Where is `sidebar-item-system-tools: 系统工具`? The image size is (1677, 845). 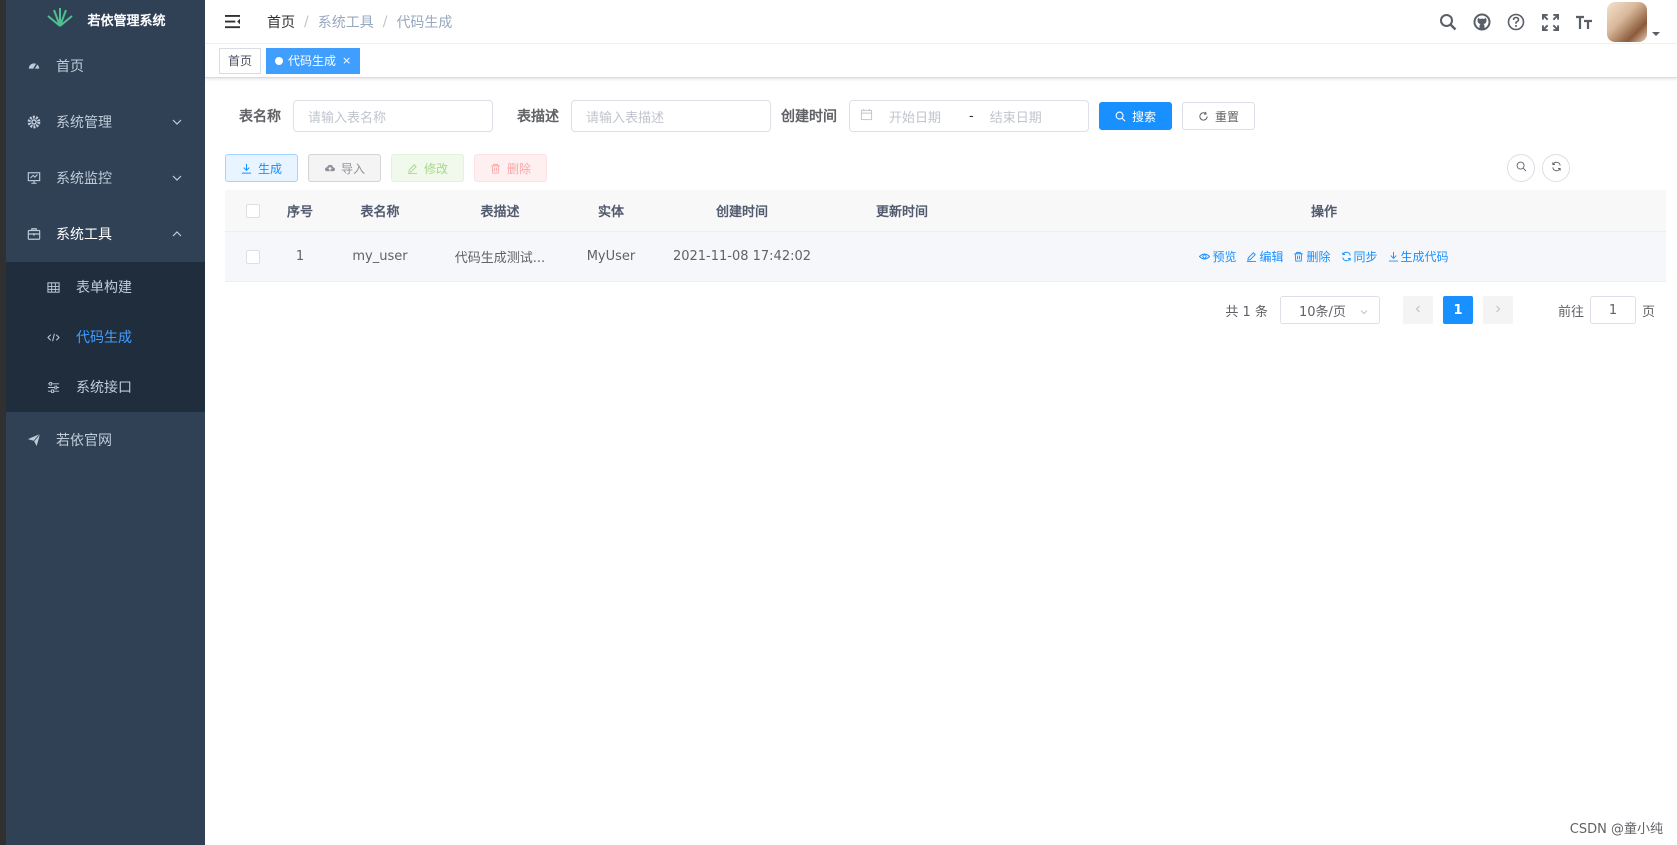
sidebar-item-system-tools: 系统工具 is located at coordinates (105, 234).